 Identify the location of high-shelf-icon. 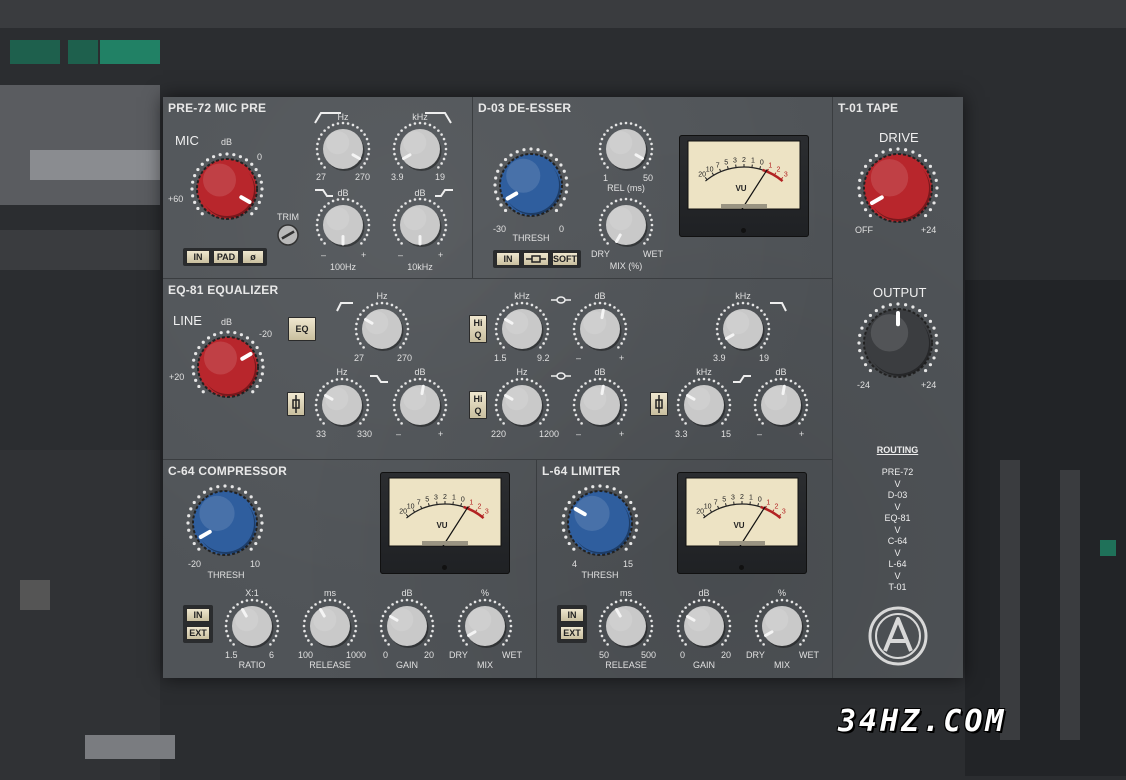
(742, 379).